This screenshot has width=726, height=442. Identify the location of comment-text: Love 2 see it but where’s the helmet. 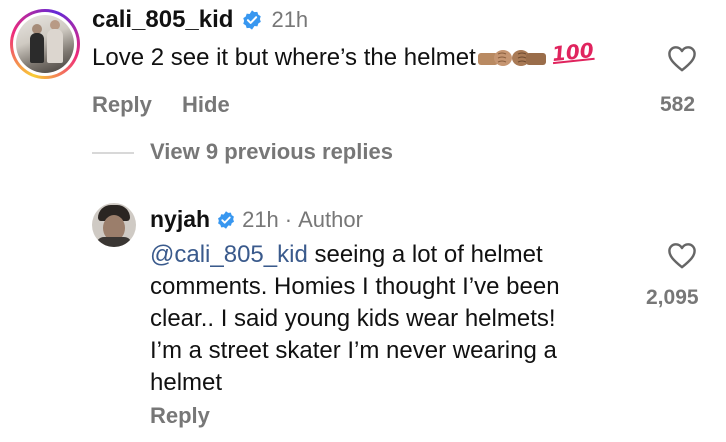
(284, 57).